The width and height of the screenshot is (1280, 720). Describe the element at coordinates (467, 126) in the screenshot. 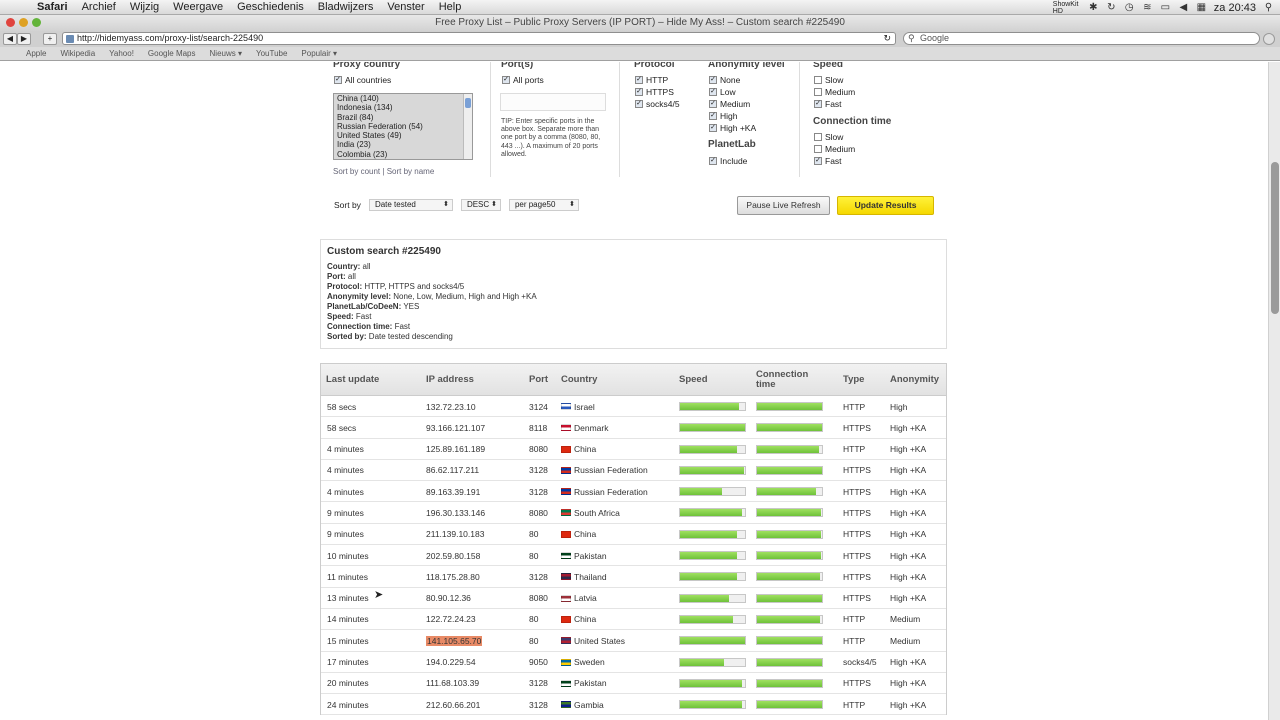

I see `list-scrollbar` at that location.